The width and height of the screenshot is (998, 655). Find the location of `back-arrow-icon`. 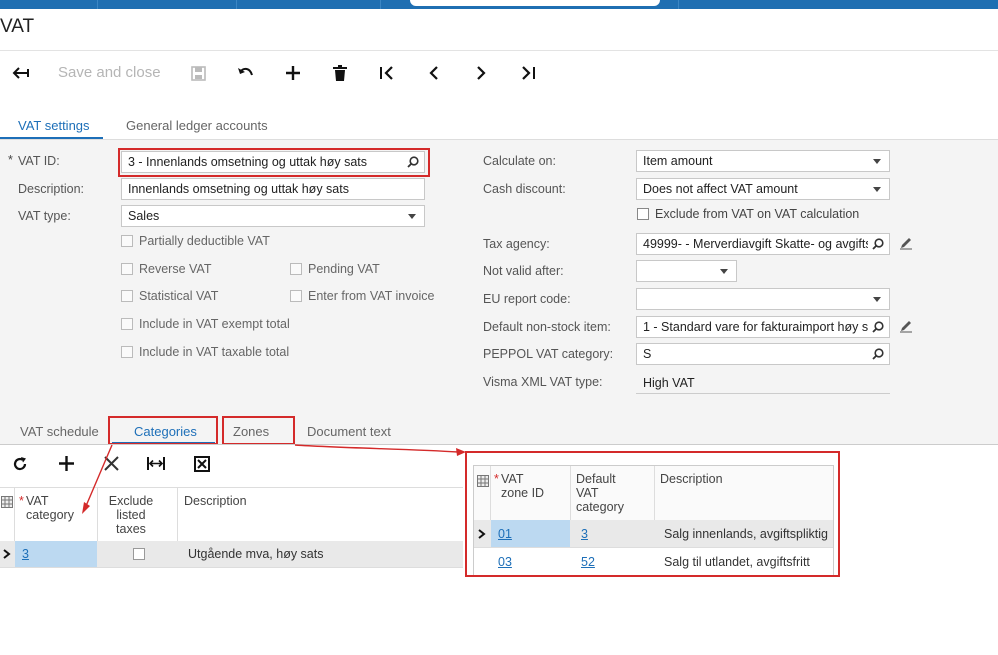

back-arrow-icon is located at coordinates (21, 73).